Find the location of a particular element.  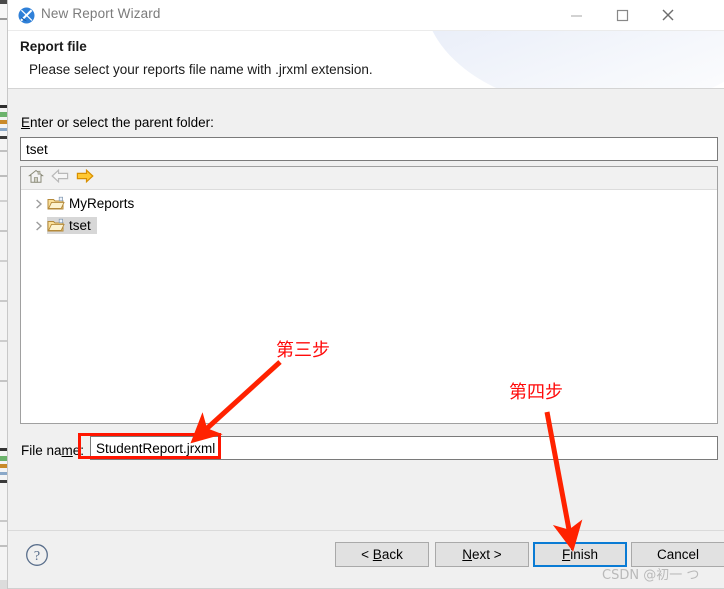

home-icon is located at coordinates (36, 179).